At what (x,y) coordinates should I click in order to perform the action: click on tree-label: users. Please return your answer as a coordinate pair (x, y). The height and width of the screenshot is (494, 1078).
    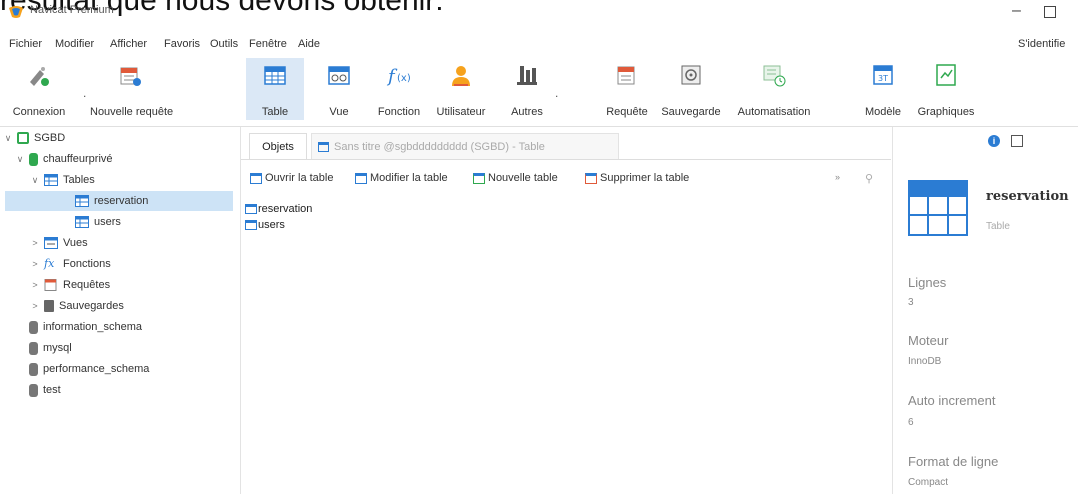
    Looking at the image, I should click on (107, 222).